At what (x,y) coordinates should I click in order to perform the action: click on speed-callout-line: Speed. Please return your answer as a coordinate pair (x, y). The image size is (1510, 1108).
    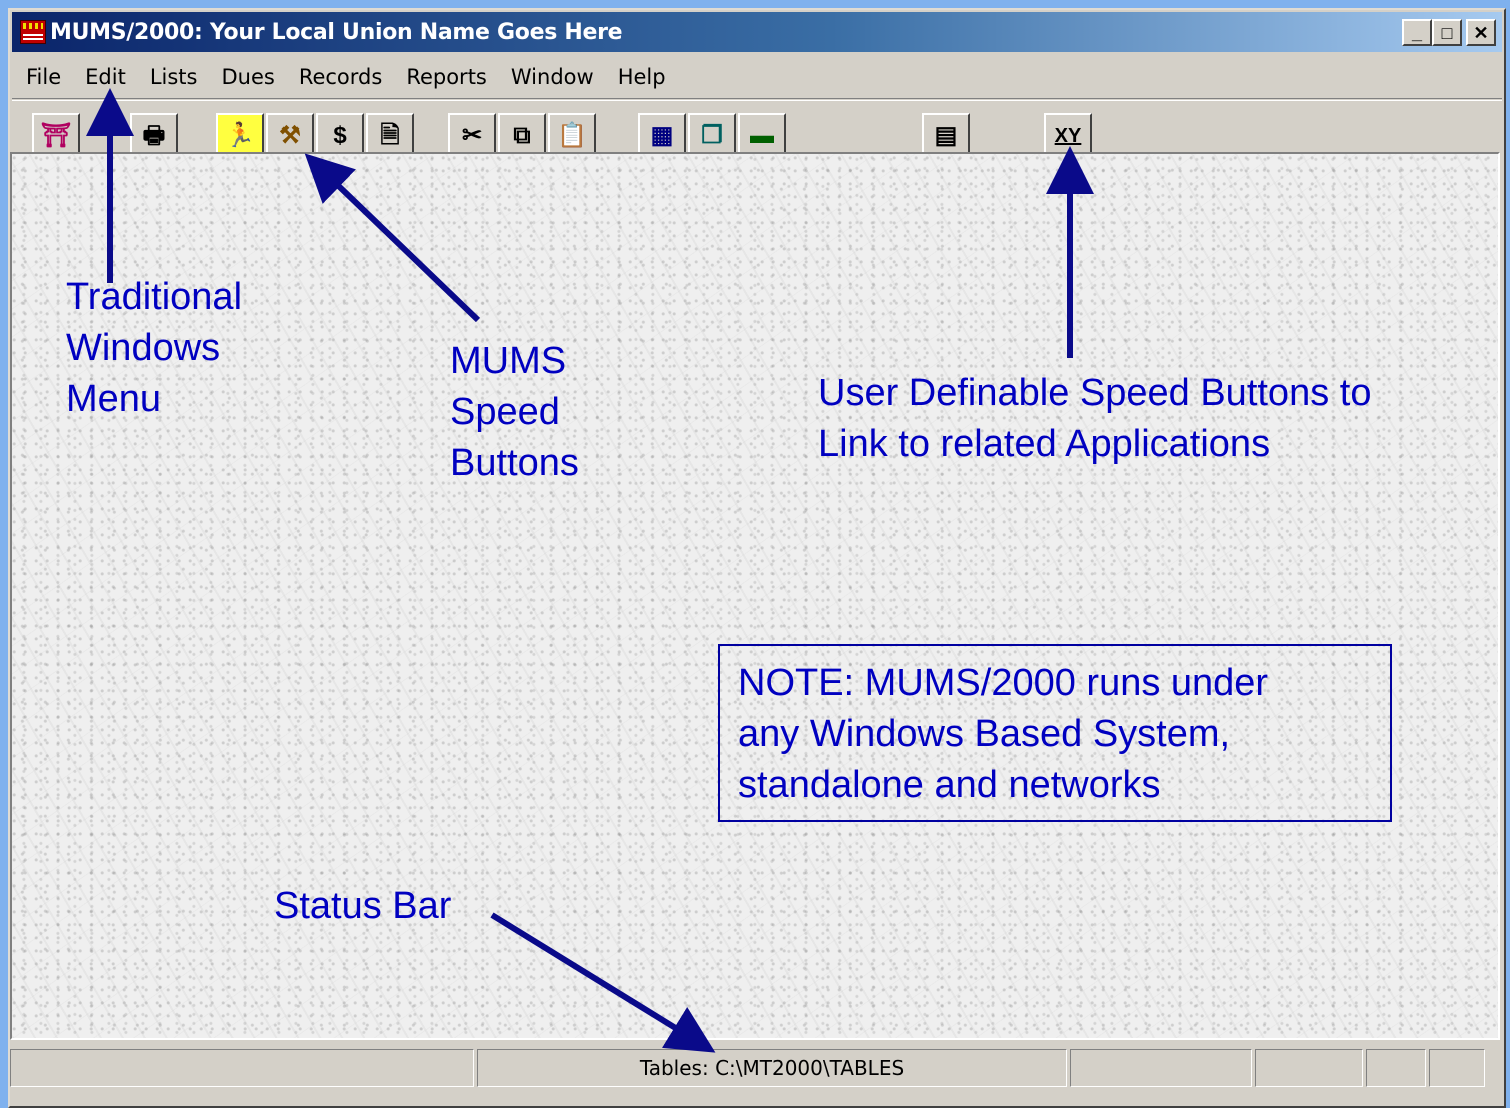
    Looking at the image, I should click on (505, 412).